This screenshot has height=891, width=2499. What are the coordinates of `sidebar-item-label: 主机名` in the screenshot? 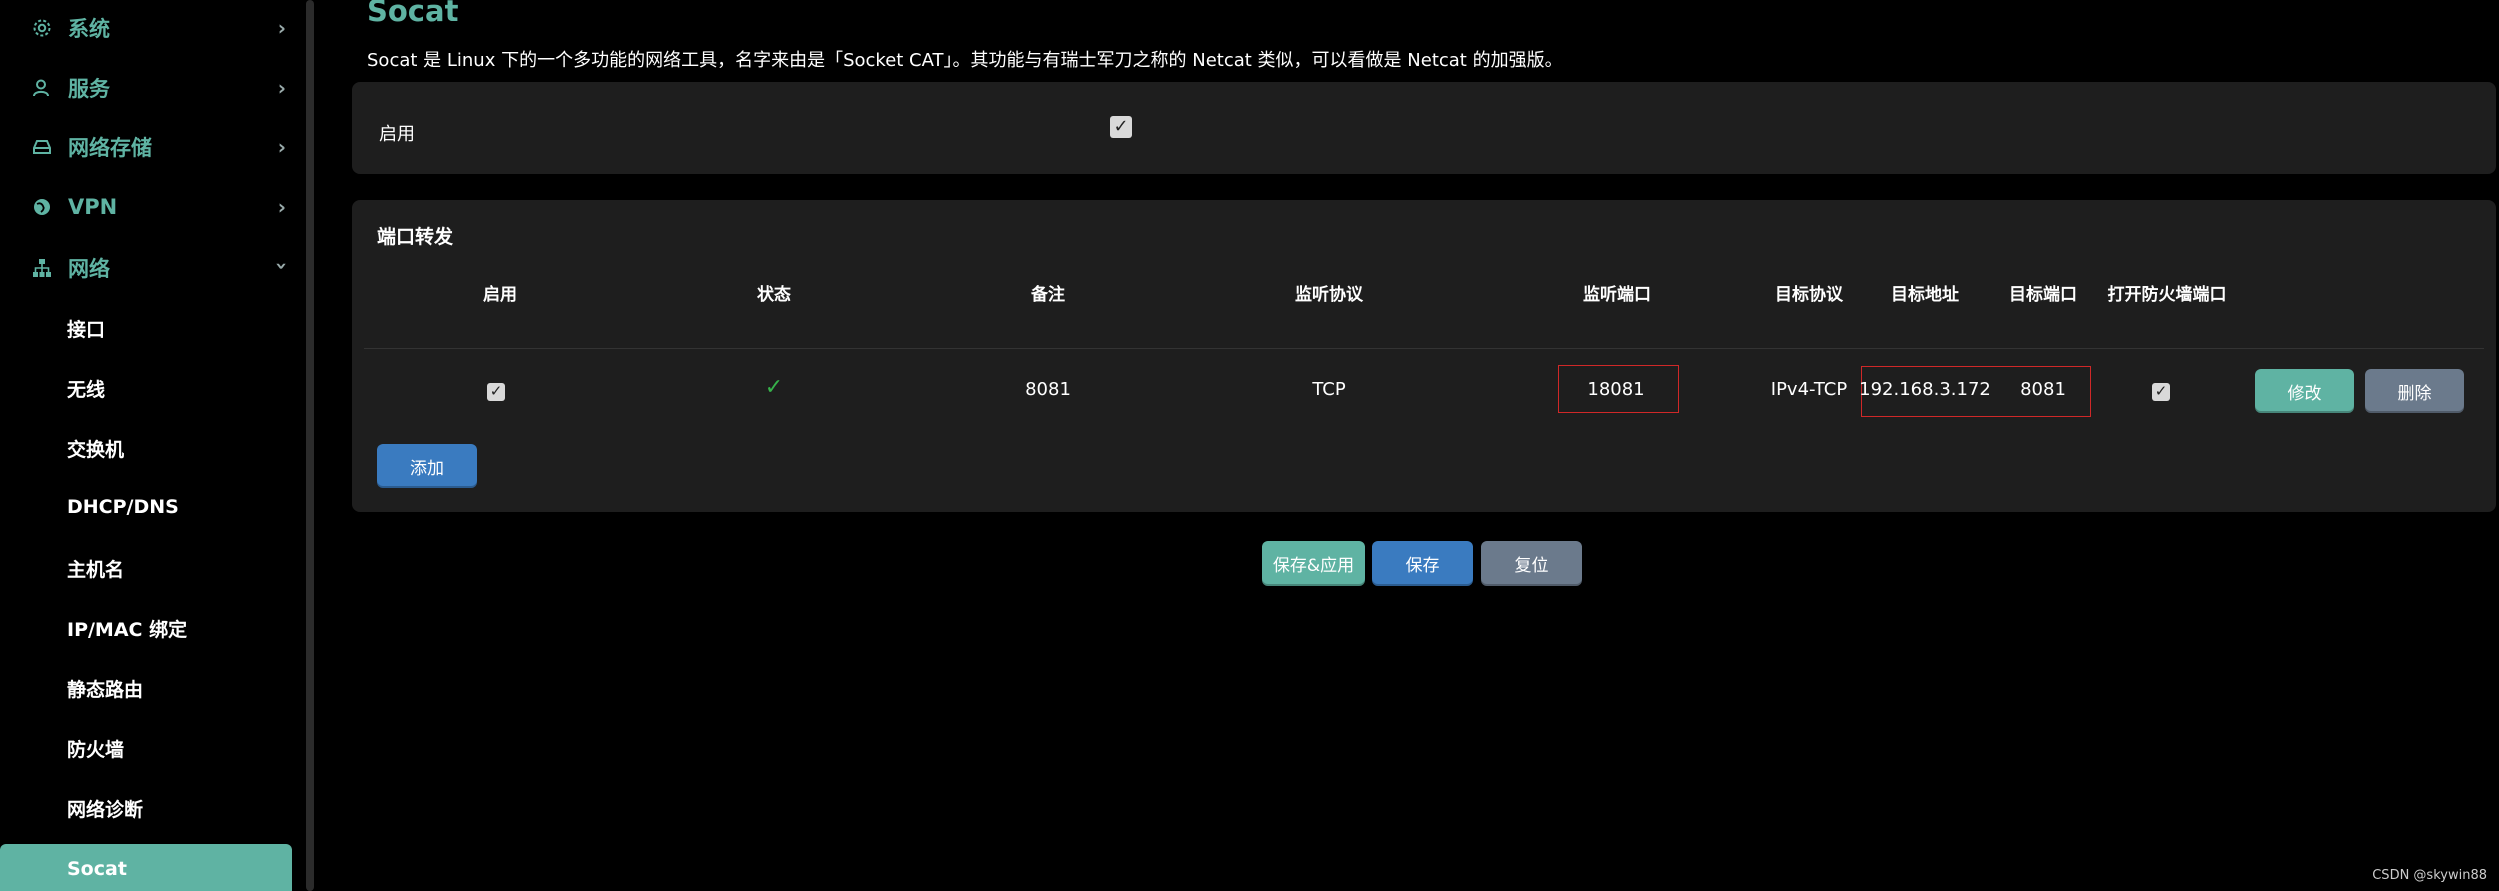 It's located at (96, 569).